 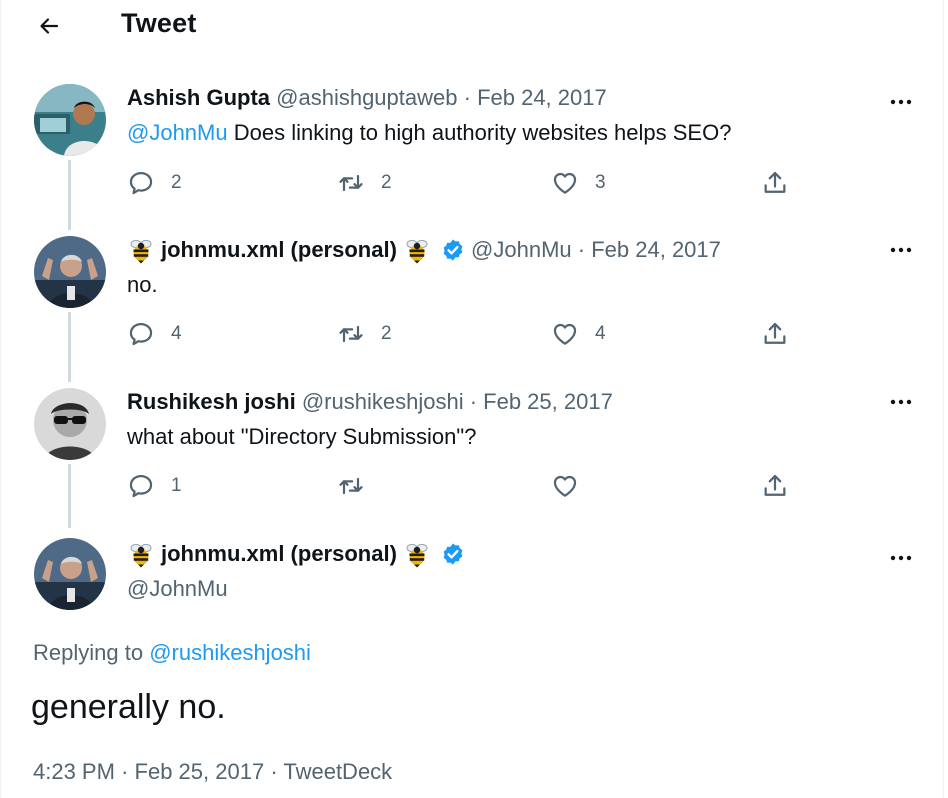 I want to click on like-button, so click(x=573, y=486).